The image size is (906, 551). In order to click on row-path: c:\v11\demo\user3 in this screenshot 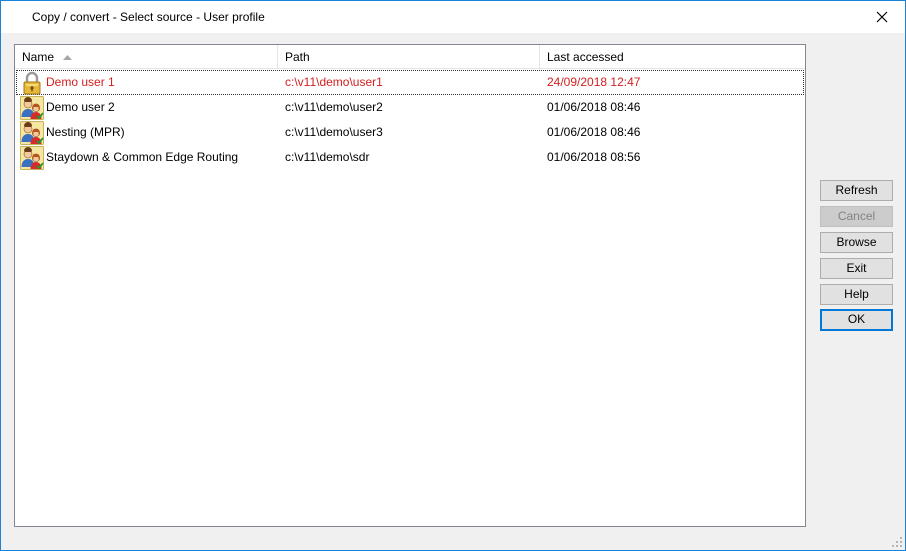, I will do `click(334, 132)`.